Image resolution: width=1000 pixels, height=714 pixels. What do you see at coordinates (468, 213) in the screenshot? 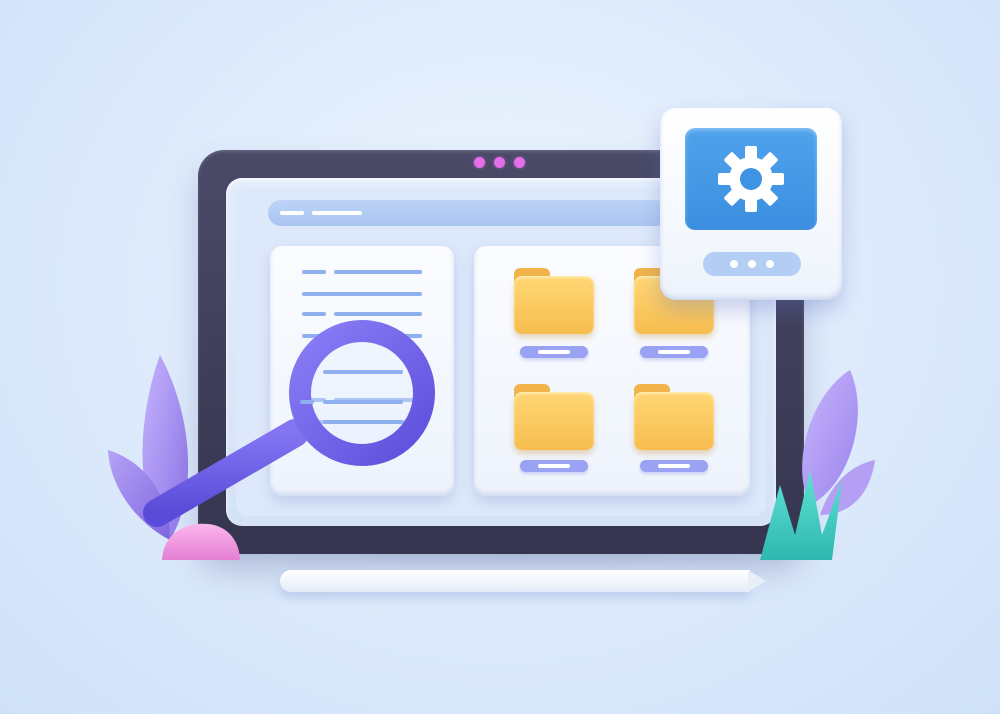
I see `address-bar` at bounding box center [468, 213].